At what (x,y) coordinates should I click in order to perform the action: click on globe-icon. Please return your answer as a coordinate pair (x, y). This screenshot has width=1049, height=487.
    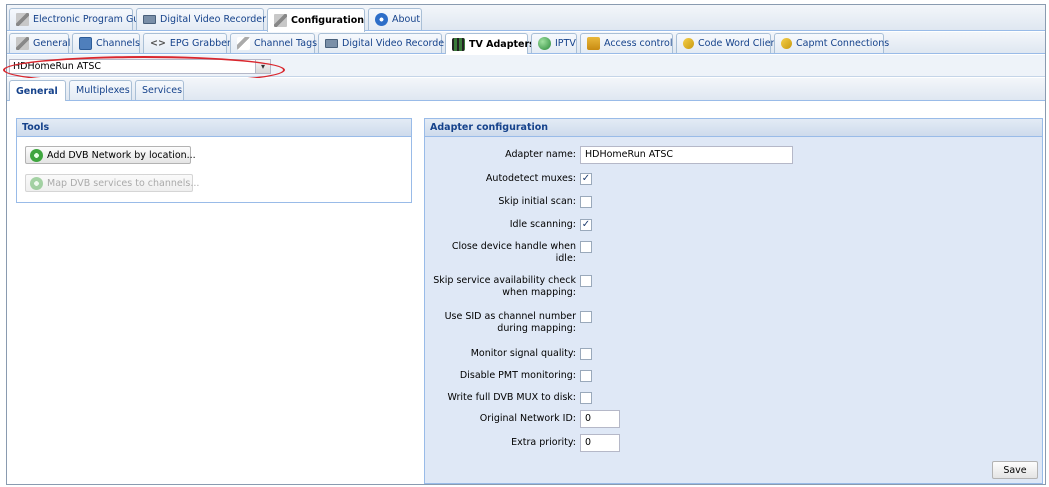
    Looking at the image, I should click on (544, 43).